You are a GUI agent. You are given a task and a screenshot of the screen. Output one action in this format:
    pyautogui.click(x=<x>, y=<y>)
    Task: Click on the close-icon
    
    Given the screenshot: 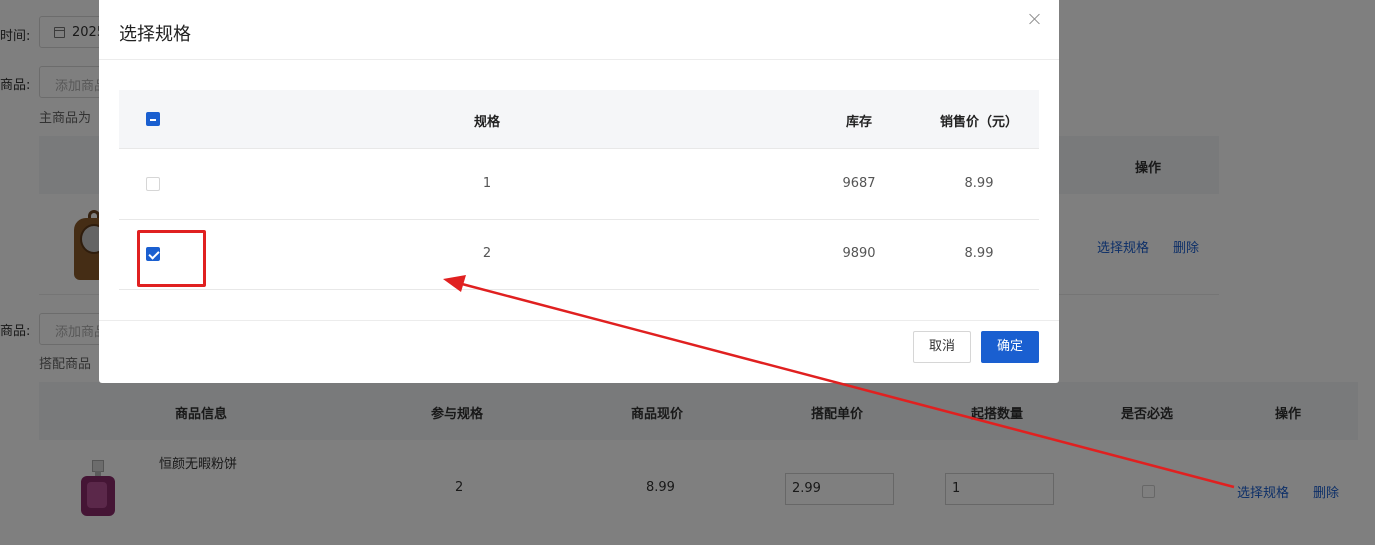 What is the action you would take?
    pyautogui.click(x=1035, y=19)
    